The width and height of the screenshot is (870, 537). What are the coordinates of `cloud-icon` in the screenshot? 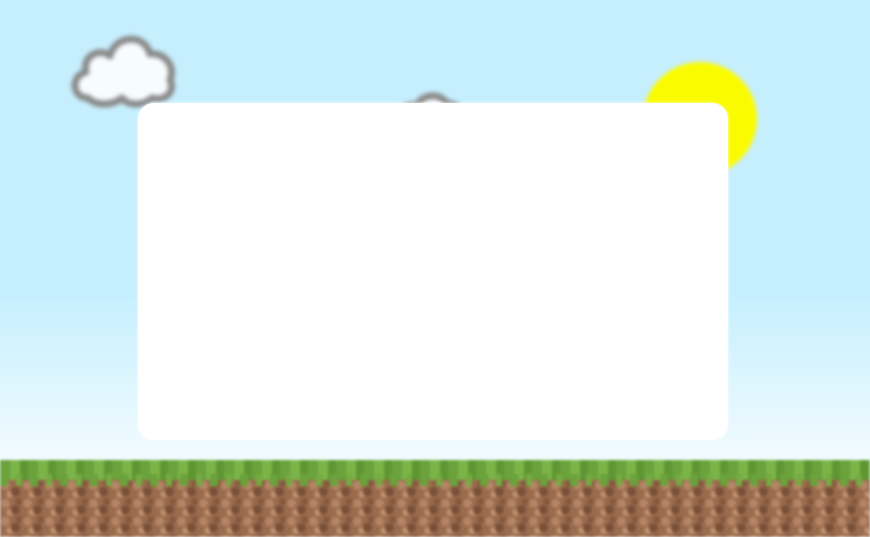 It's located at (123, 71).